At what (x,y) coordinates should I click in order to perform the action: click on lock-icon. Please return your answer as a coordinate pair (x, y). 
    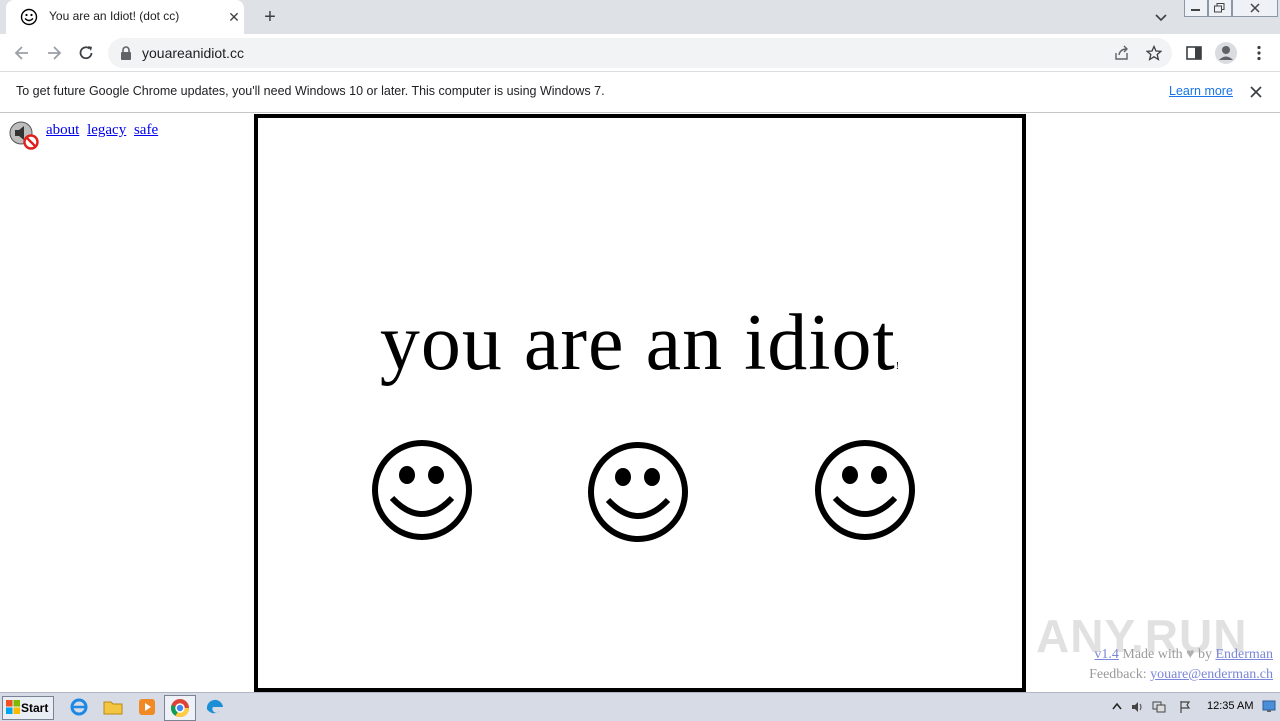
    Looking at the image, I should click on (126, 53).